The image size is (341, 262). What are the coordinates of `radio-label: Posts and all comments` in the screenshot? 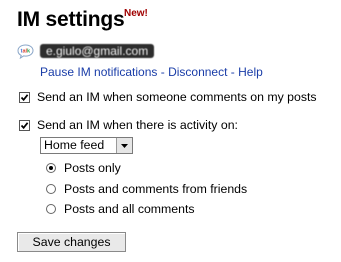 It's located at (129, 209).